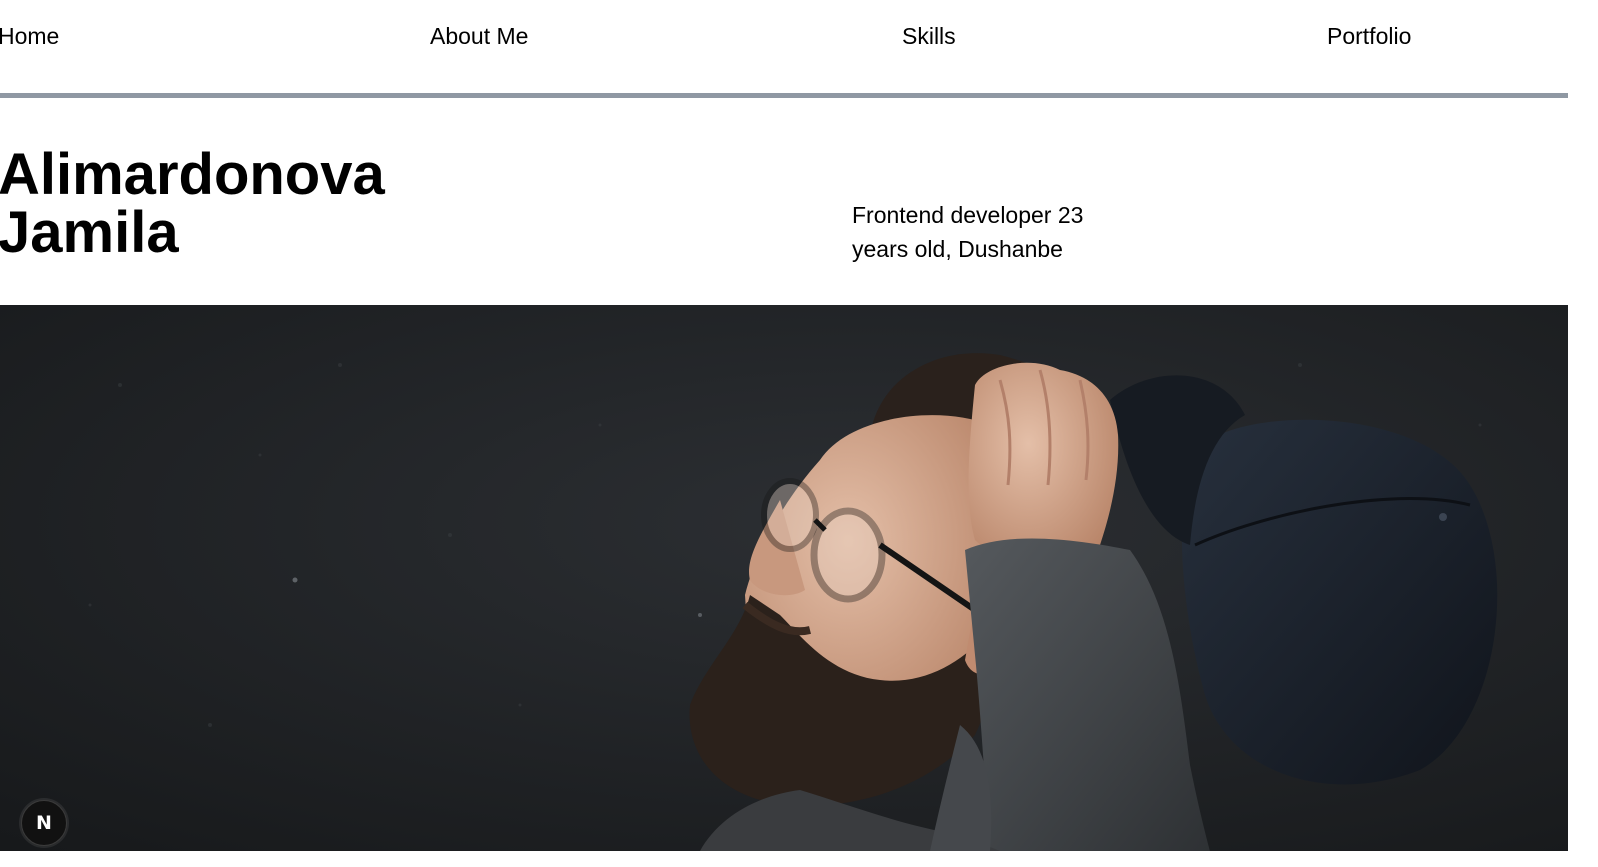 Image resolution: width=1598 pixels, height=867 pixels. What do you see at coordinates (784, 47) in the screenshot?
I see `top-navigation: Home About Me Skills Portfolio` at bounding box center [784, 47].